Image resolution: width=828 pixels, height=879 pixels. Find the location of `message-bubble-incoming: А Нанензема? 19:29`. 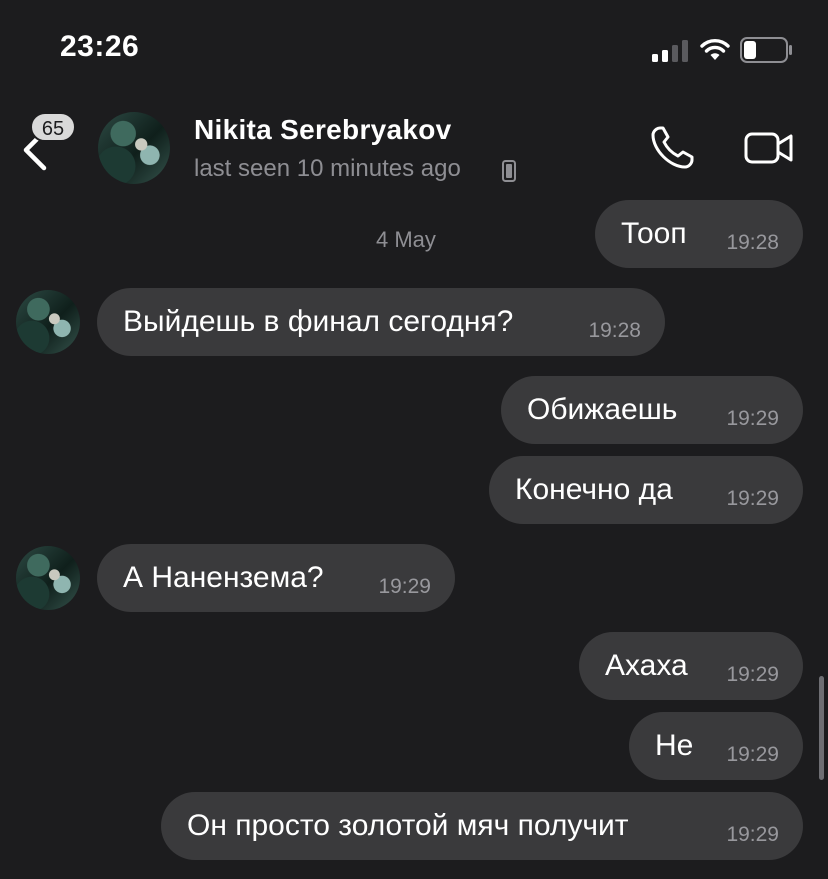

message-bubble-incoming: А Нанензема? 19:29 is located at coordinates (276, 578).